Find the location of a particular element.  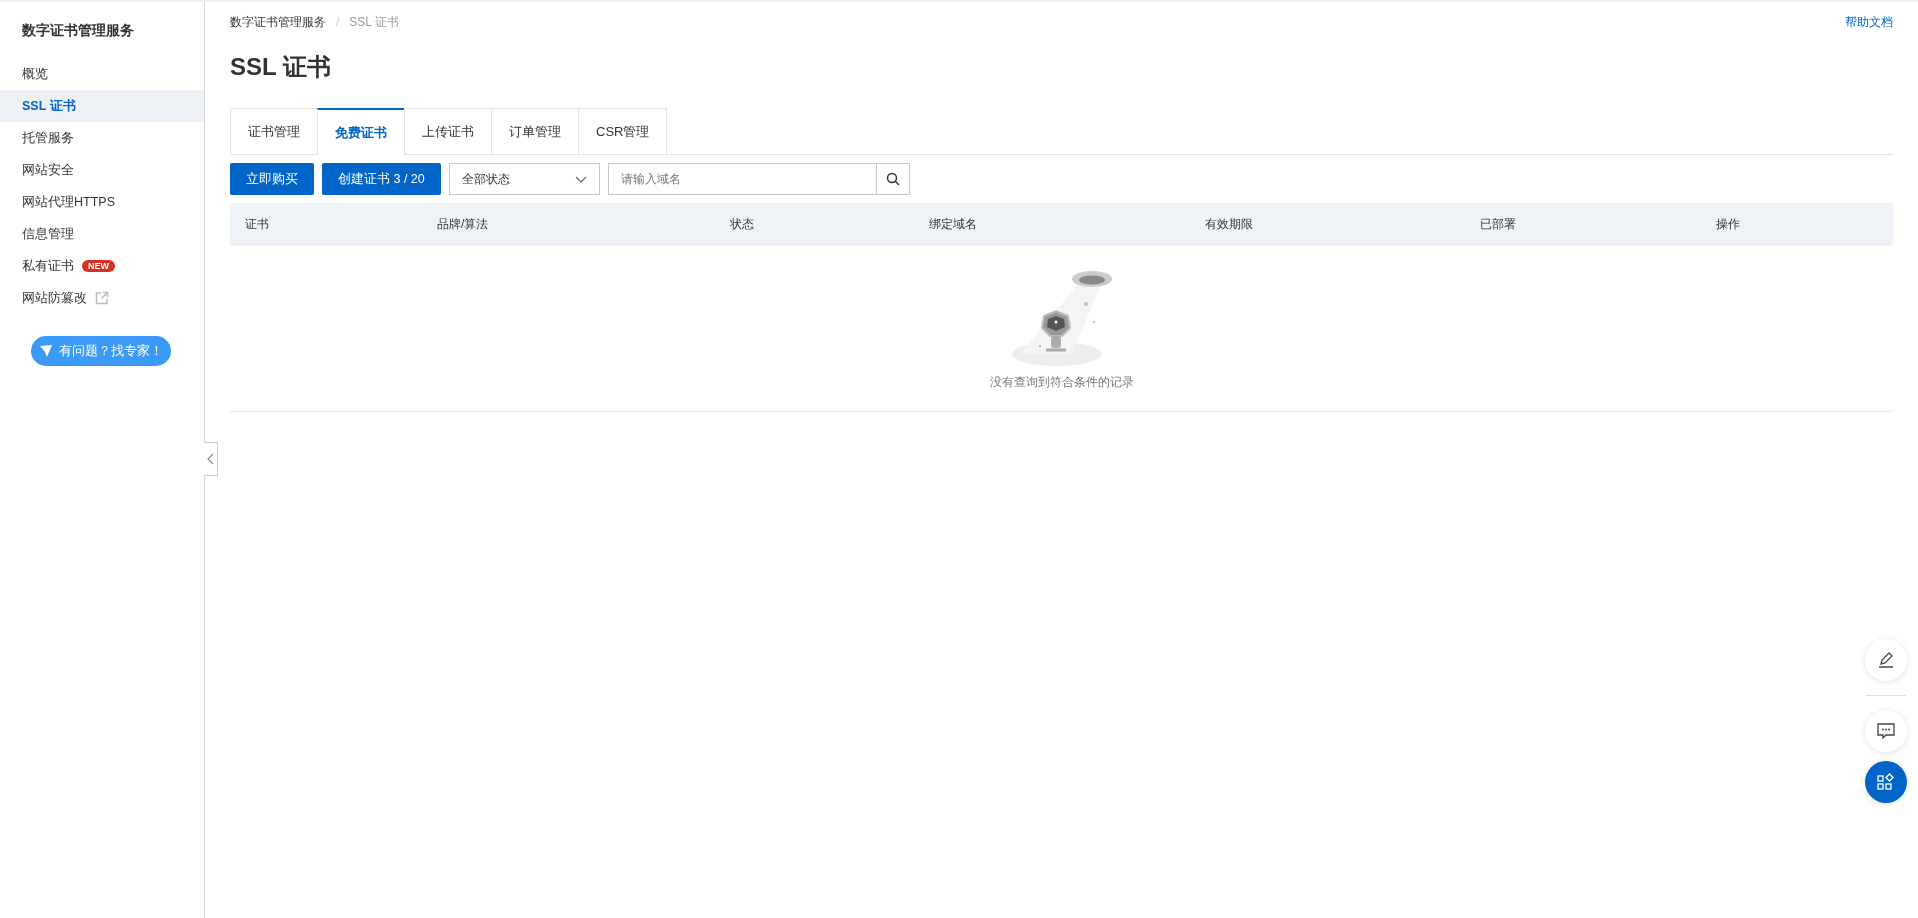

column-header: 状态 is located at coordinates (742, 224).